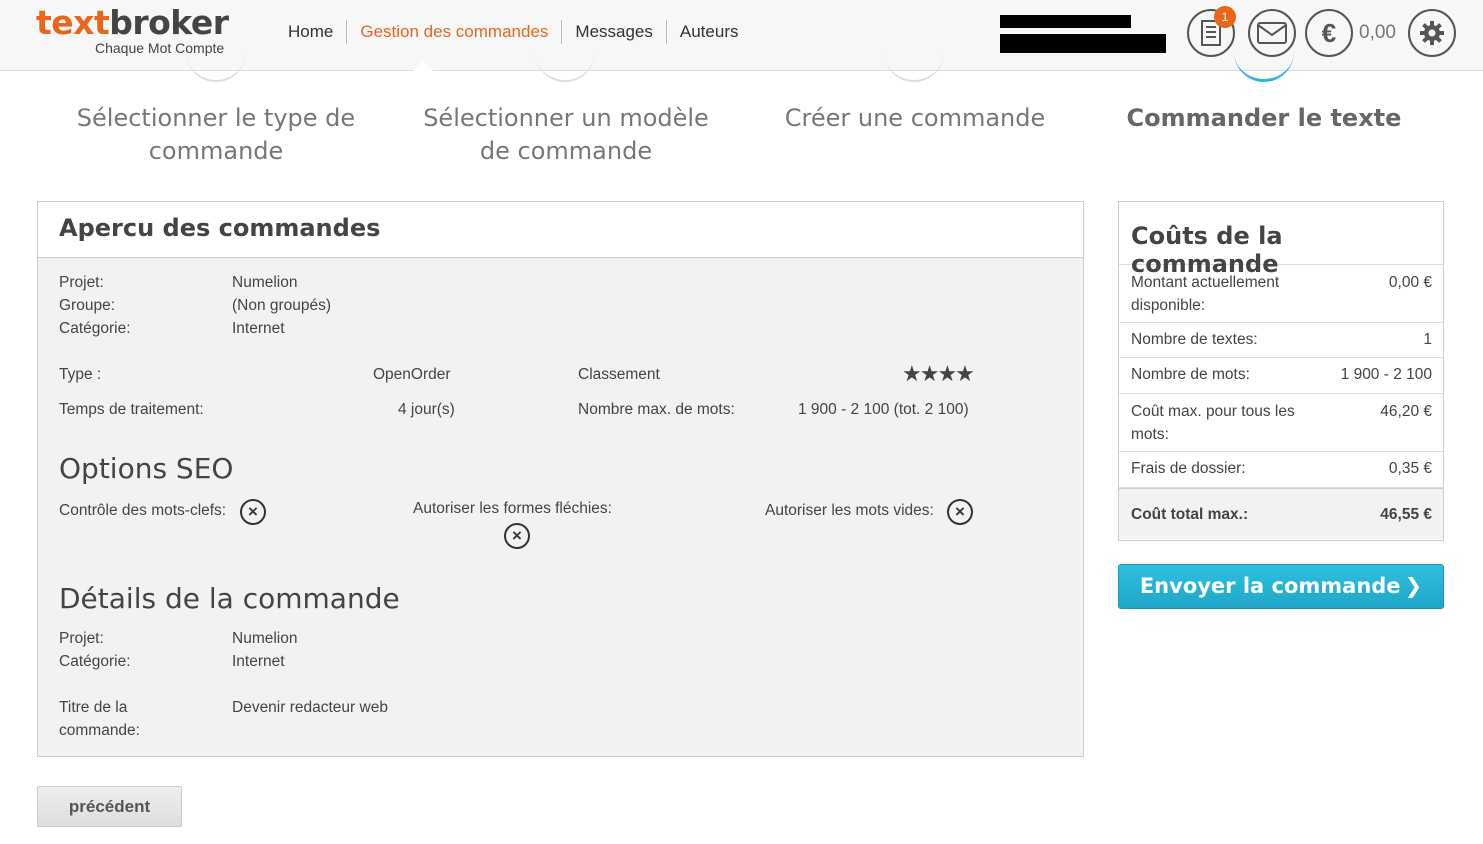 The image size is (1483, 844). What do you see at coordinates (455, 32) in the screenshot?
I see `nav-gestion-commandes: Gestion des commandes` at bounding box center [455, 32].